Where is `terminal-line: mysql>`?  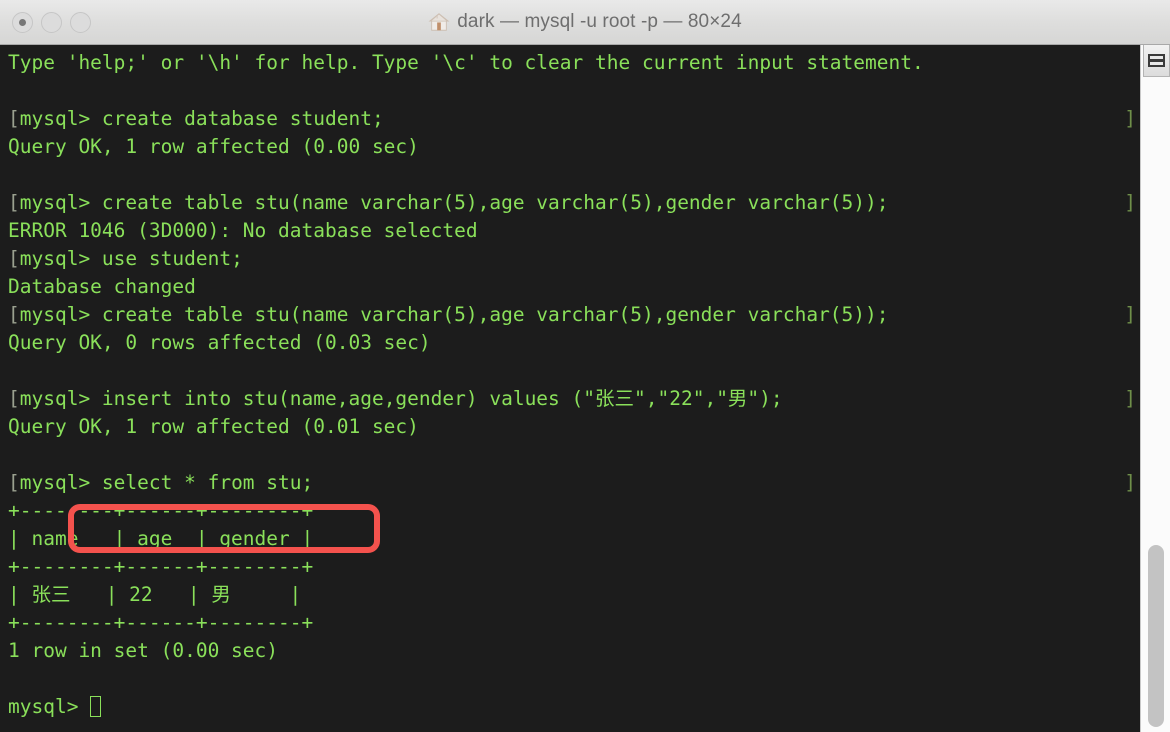
terminal-line: mysql> is located at coordinates (570, 707).